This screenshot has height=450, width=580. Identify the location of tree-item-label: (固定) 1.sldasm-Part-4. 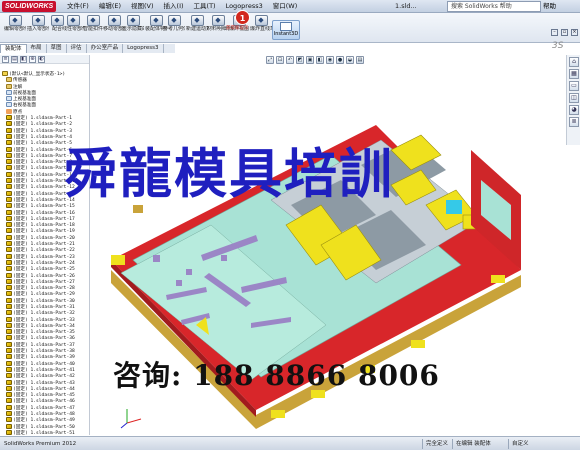
(42, 137).